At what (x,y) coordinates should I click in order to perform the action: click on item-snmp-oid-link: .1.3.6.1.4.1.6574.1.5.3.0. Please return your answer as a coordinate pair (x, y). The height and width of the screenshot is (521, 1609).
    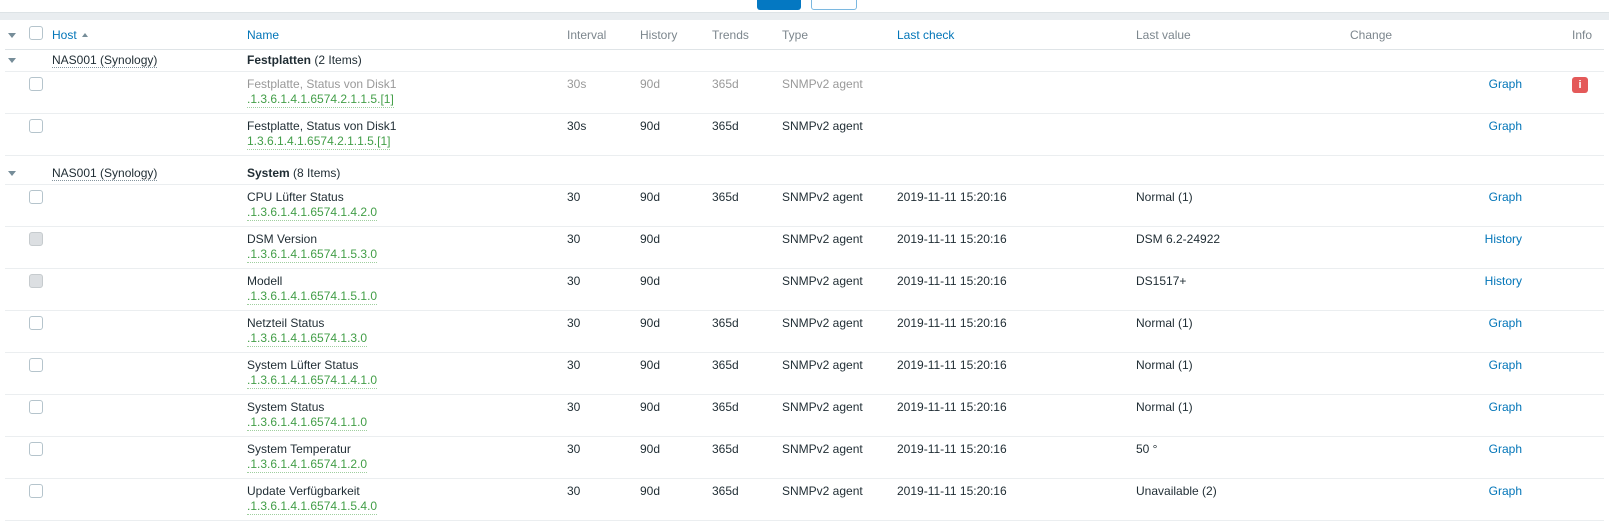
    Looking at the image, I should click on (312, 255).